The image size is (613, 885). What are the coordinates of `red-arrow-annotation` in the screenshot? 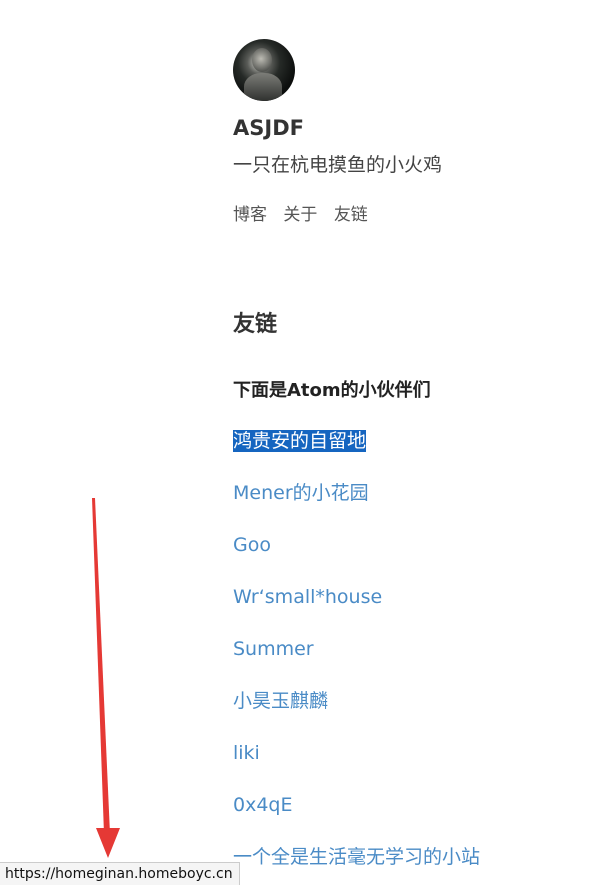 It's located at (106, 678).